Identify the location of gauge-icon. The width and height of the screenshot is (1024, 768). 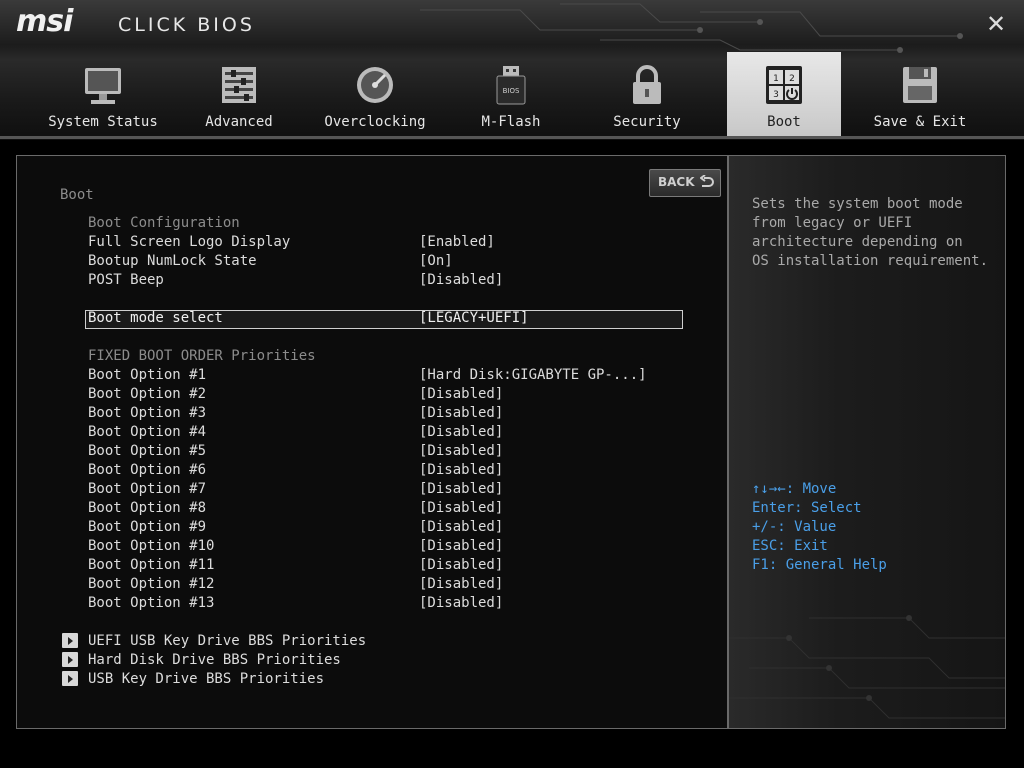
(375, 85).